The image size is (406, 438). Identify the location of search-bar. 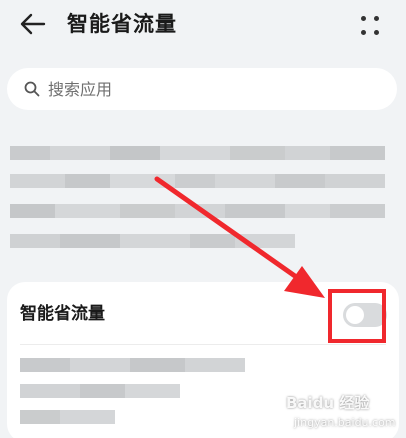
(202, 89).